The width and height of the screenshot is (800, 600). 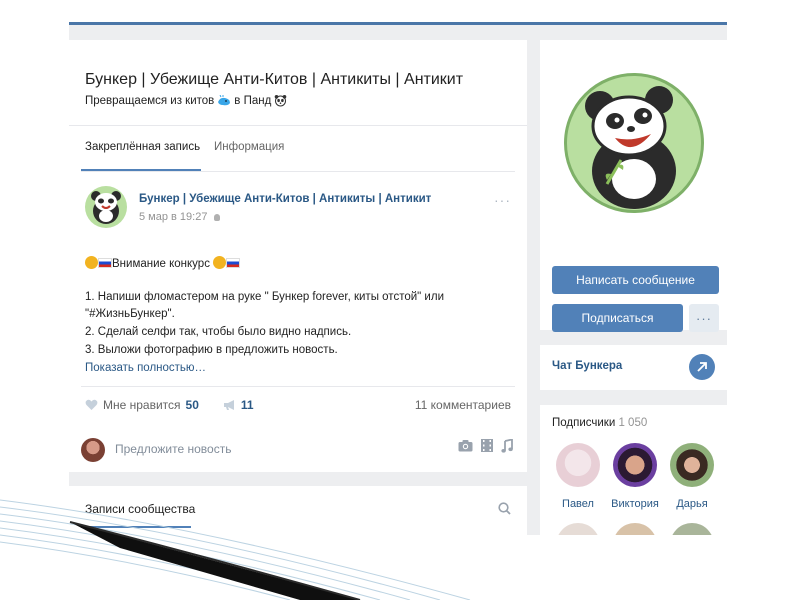 I want to click on subscriber-name: Павел, so click(x=578, y=504).